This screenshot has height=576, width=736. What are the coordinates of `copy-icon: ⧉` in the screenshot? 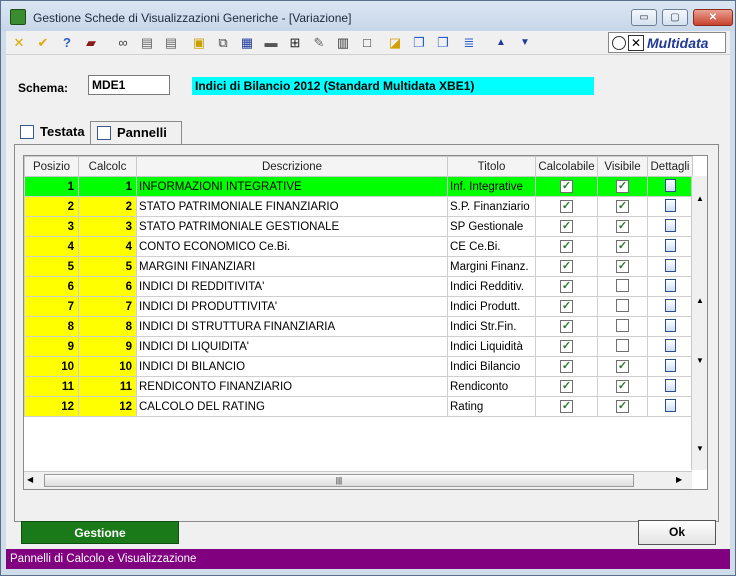 It's located at (223, 43).